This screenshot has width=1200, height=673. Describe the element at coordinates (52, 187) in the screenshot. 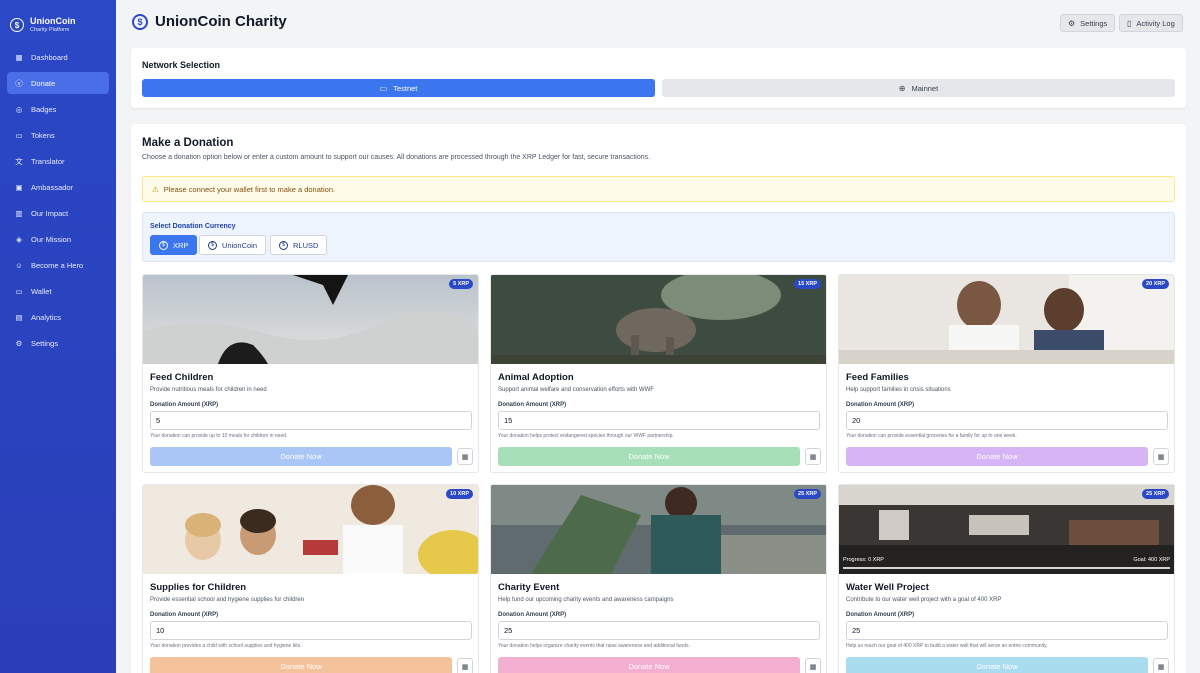

I see `sidebar-item-label: Ambassador` at that location.